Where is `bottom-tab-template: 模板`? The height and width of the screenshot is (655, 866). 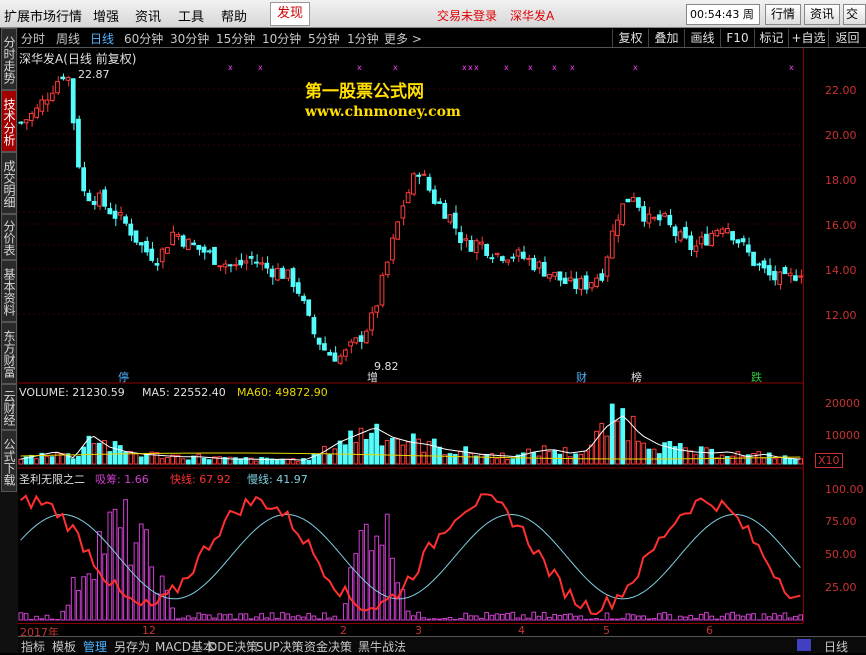
bottom-tab-template: 模板 is located at coordinates (64, 646).